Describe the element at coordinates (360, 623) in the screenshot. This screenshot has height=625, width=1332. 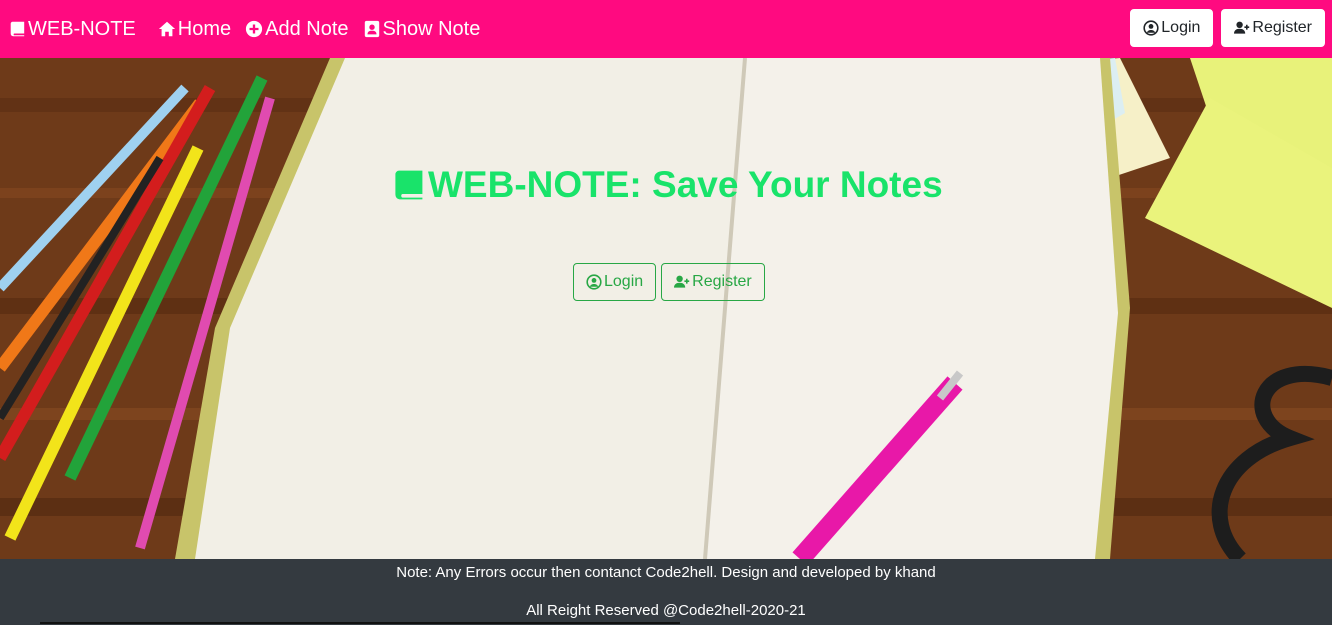
I see `footer-divider` at that location.